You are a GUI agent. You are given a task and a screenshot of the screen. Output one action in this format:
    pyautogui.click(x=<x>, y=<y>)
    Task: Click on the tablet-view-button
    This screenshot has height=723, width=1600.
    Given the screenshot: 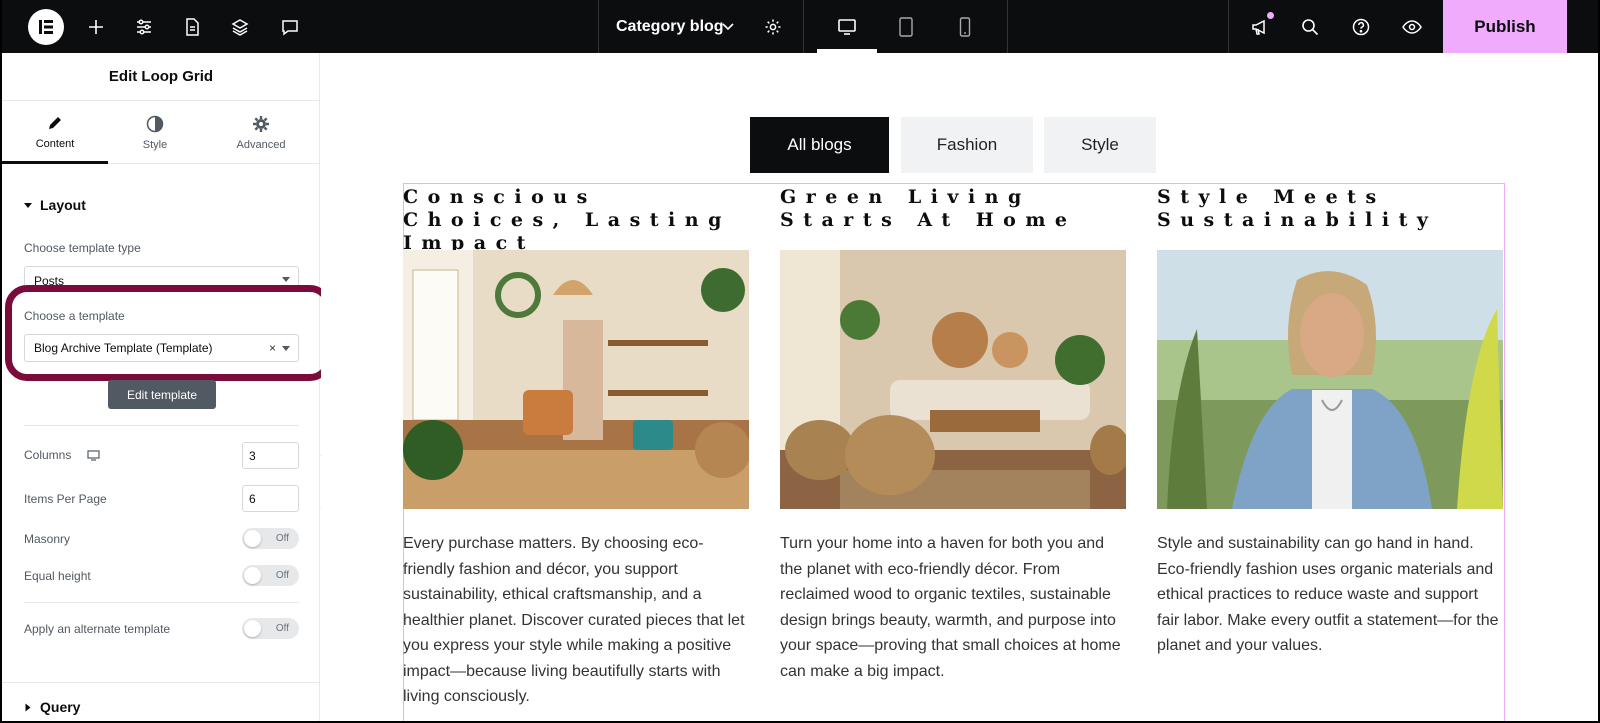 What is the action you would take?
    pyautogui.click(x=906, y=26)
    